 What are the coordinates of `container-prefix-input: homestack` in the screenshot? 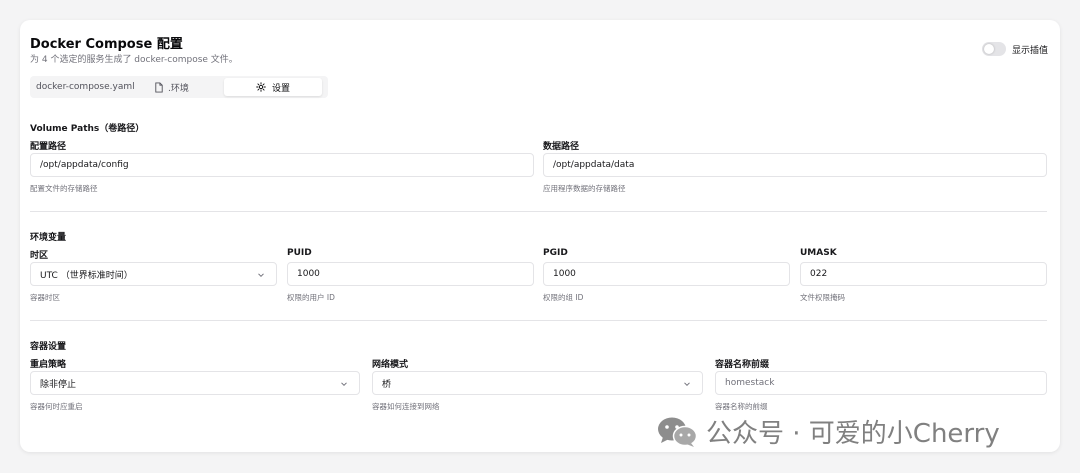 It's located at (881, 383).